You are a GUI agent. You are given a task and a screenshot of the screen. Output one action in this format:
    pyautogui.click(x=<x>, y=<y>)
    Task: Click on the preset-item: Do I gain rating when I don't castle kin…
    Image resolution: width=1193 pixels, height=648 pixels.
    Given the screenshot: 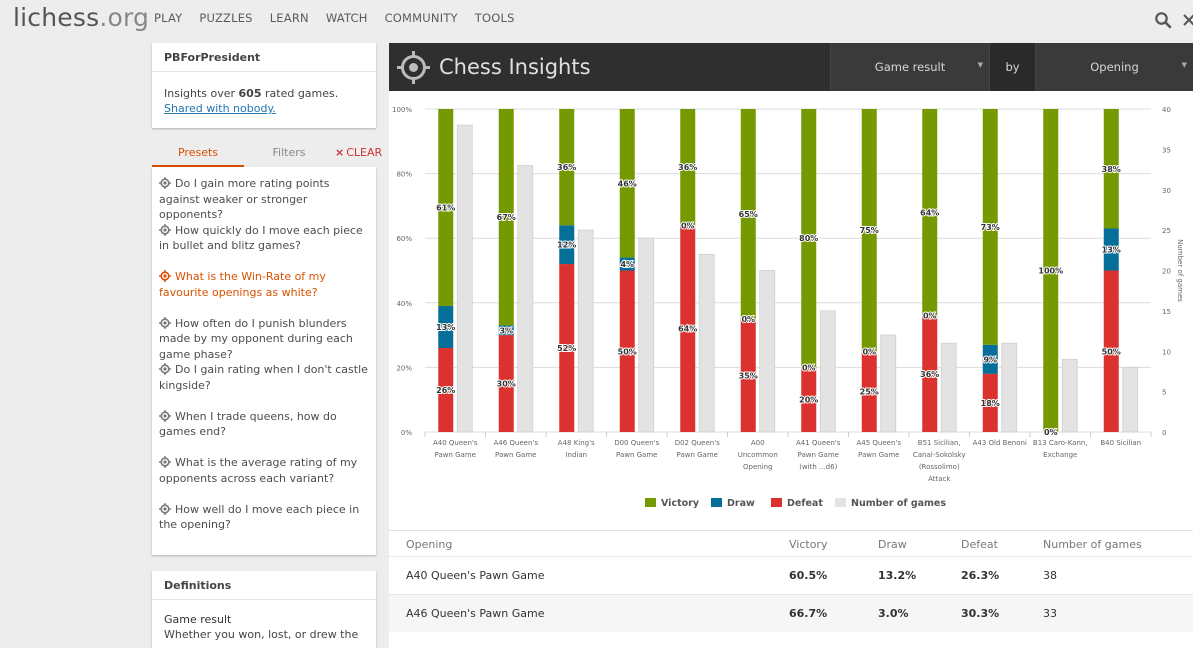 What is the action you would take?
    pyautogui.click(x=264, y=381)
    